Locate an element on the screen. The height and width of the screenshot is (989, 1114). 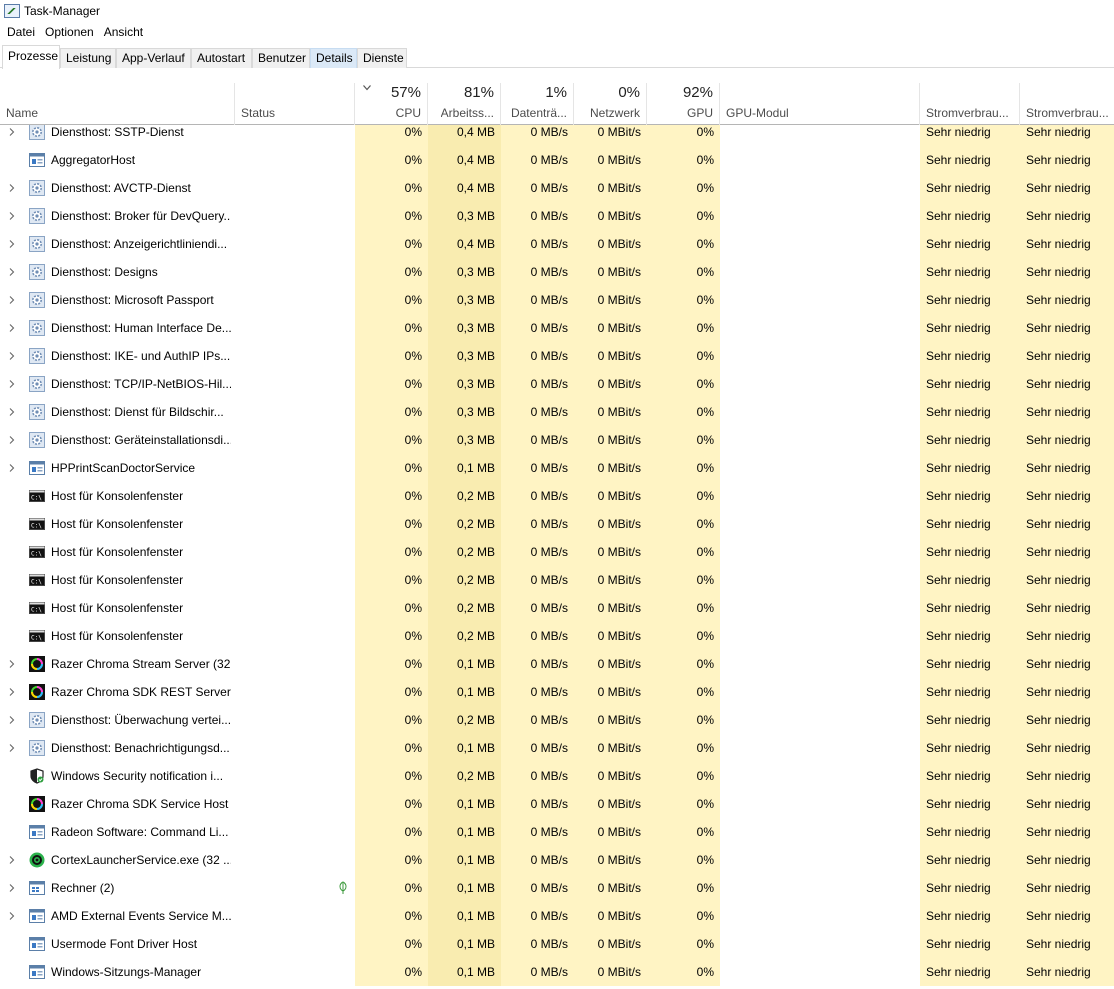
tab-prozesse: Prozesse is located at coordinates (31, 57).